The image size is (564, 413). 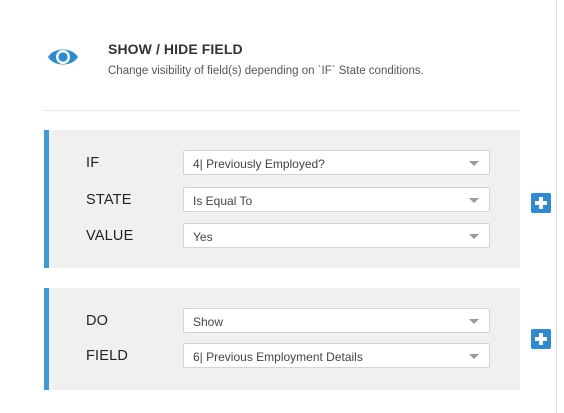 I want to click on do-select: Show, so click(x=336, y=320).